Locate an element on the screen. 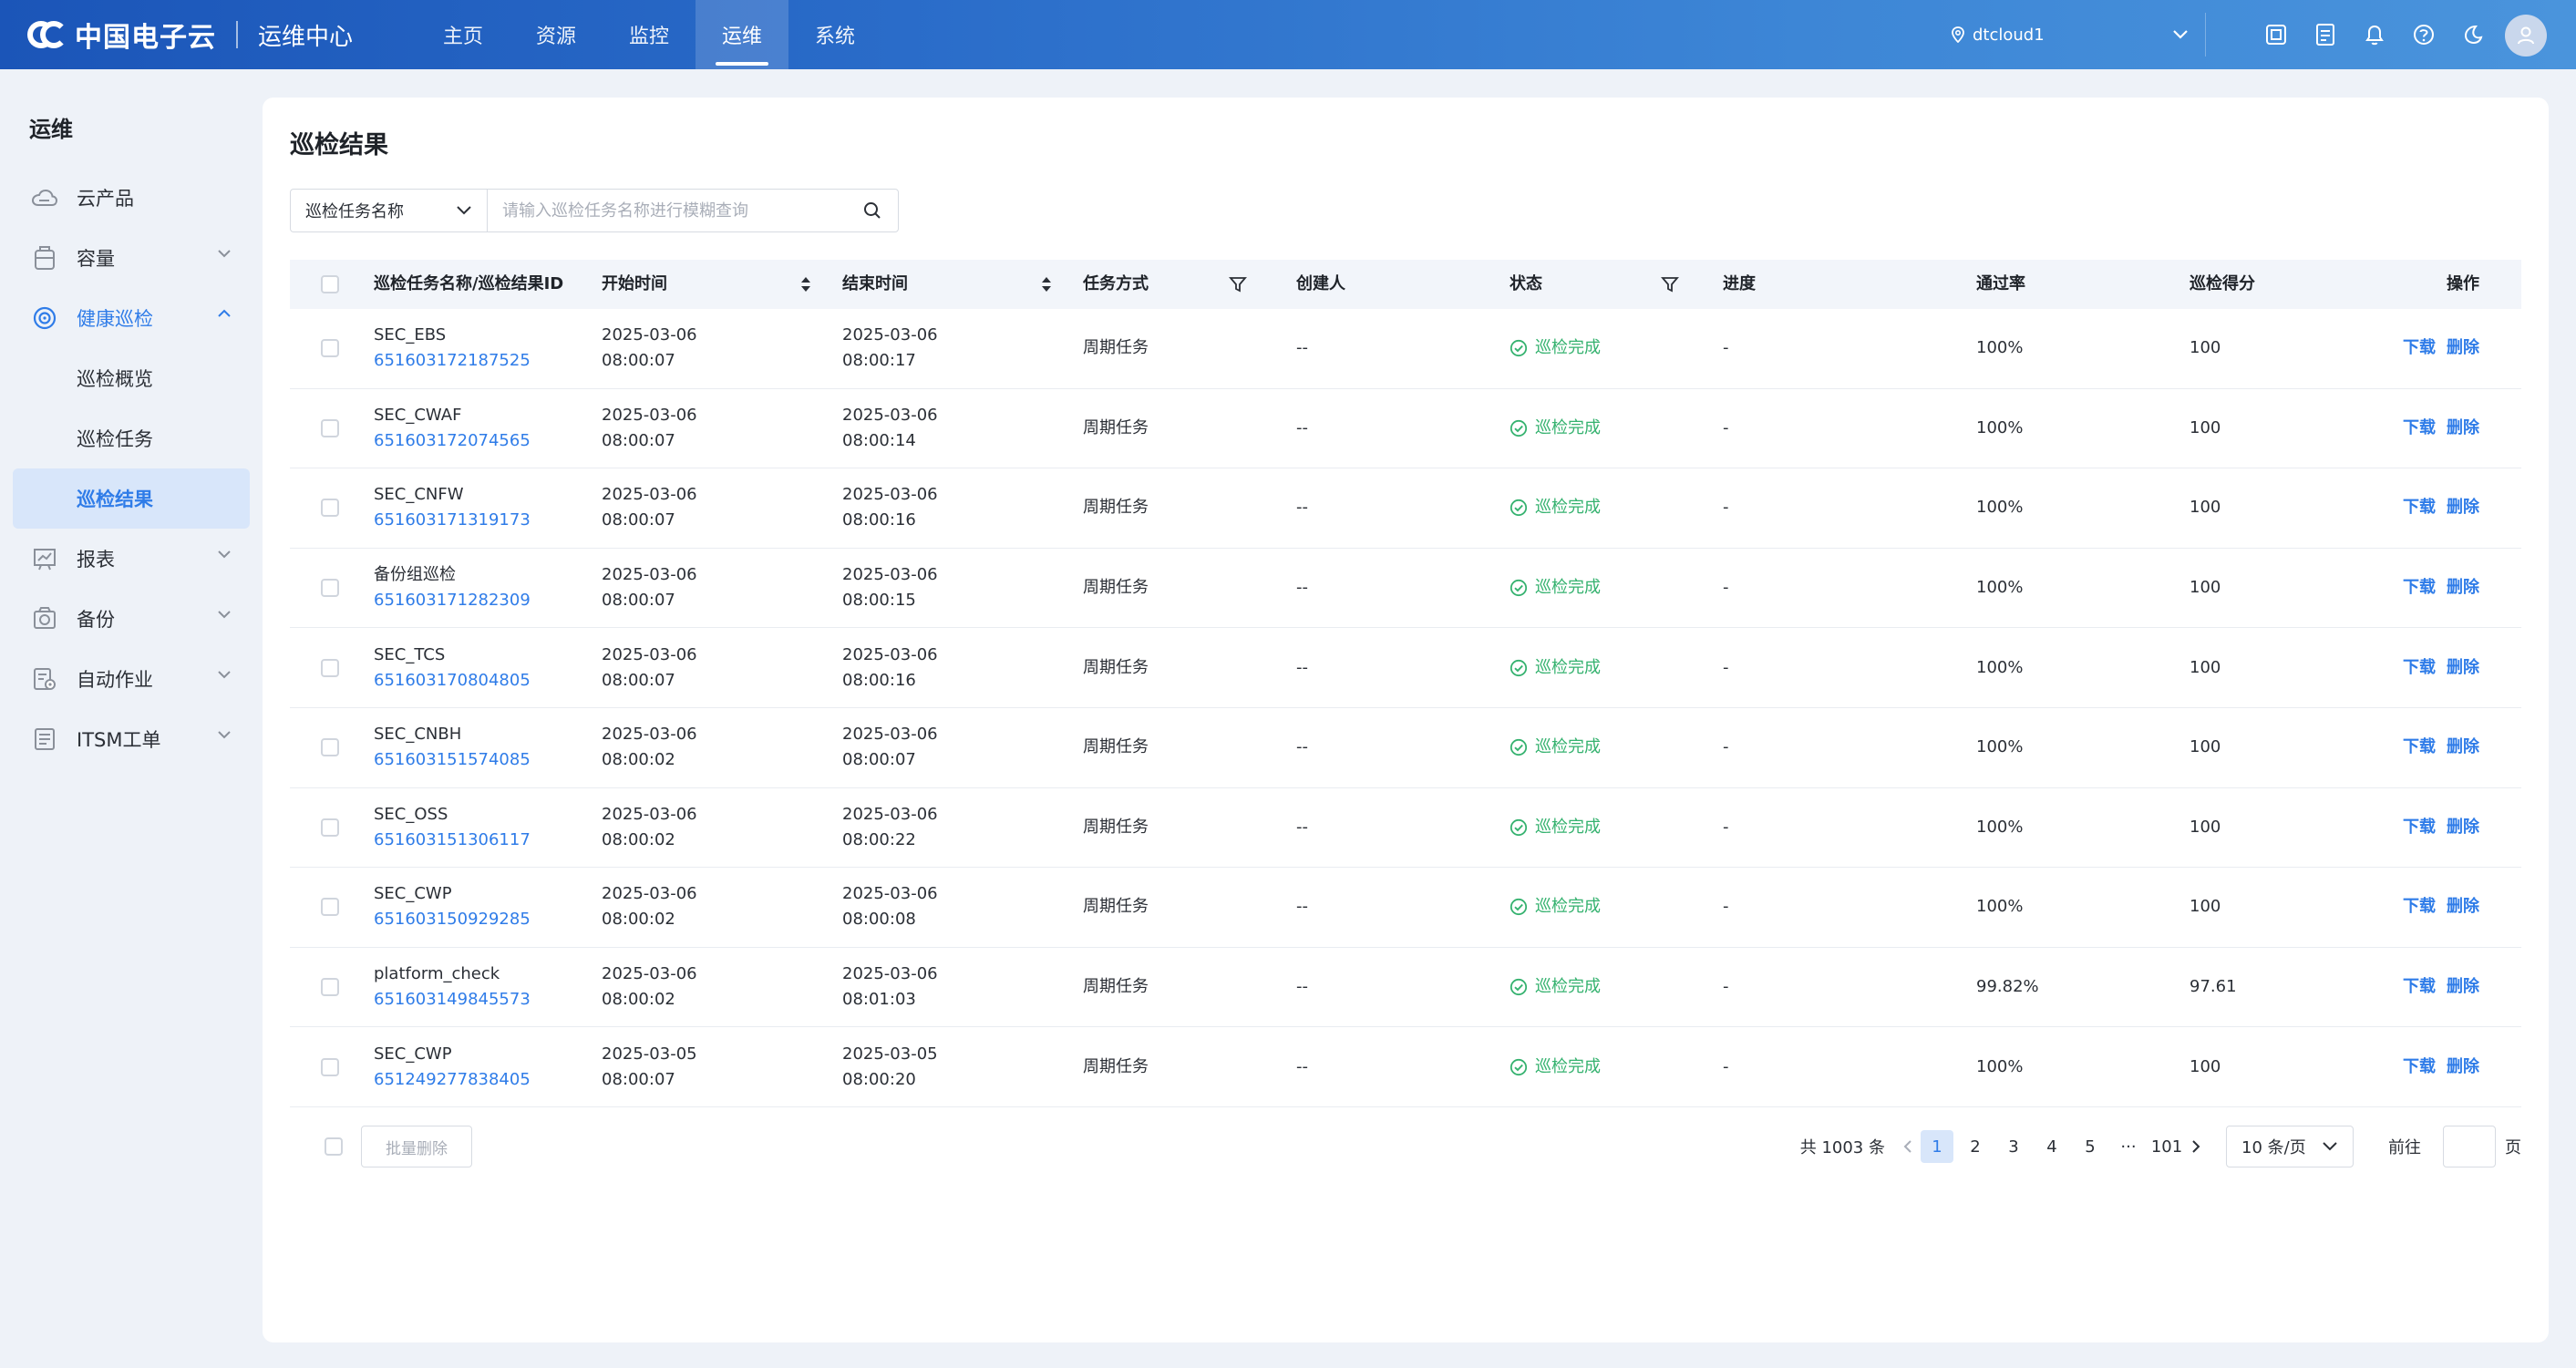 The image size is (2576, 1368). result-id-link: 651603170804805 is located at coordinates (452, 681).